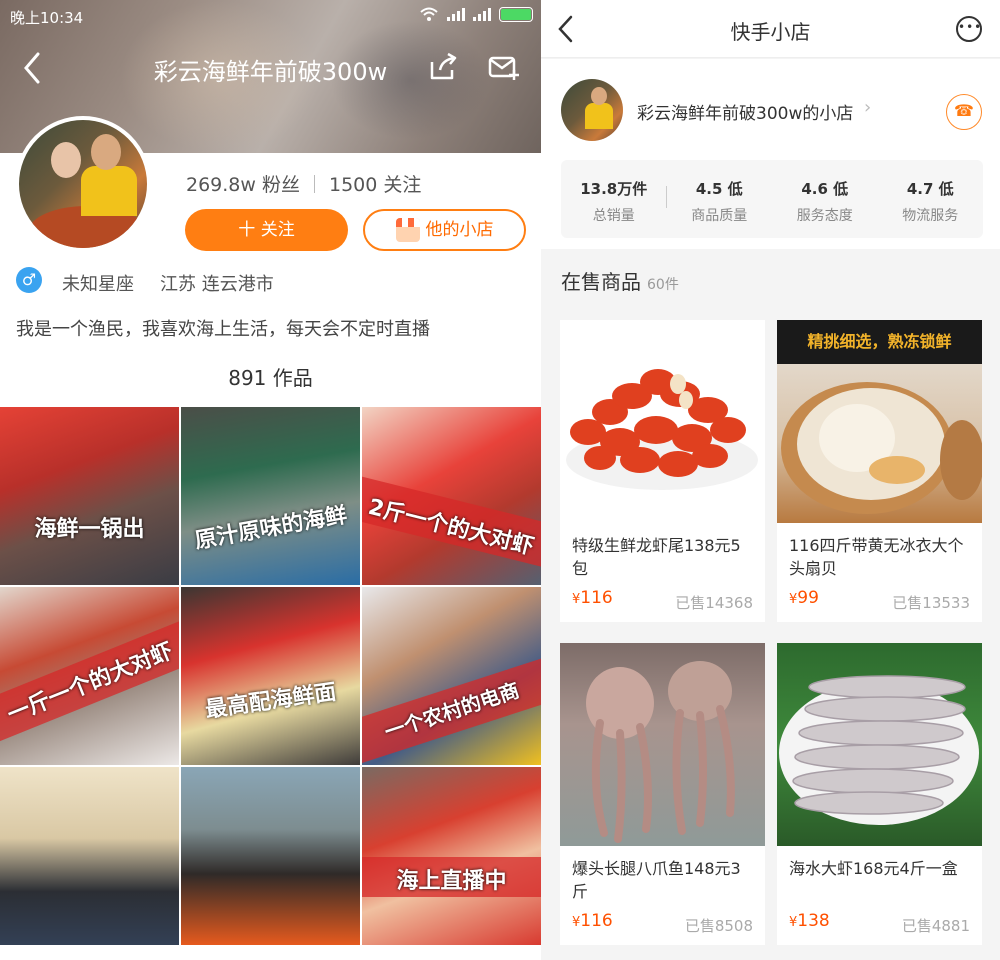 The height and width of the screenshot is (960, 1000). What do you see at coordinates (89, 529) in the screenshot?
I see `video-caption: 海鲜一锅出` at bounding box center [89, 529].